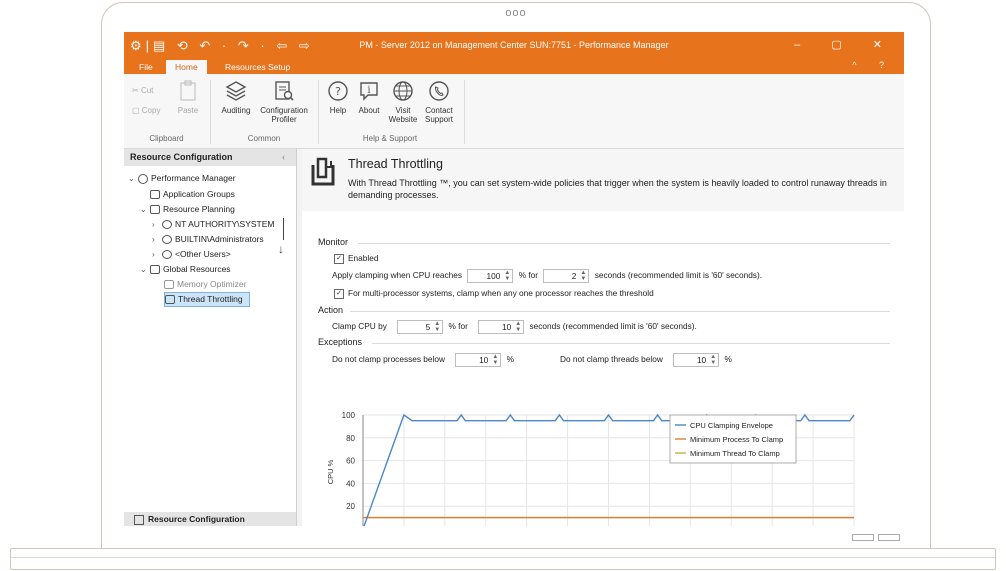  What do you see at coordinates (339, 293) in the screenshot?
I see `multi-processor-checkbox: ✓` at bounding box center [339, 293].